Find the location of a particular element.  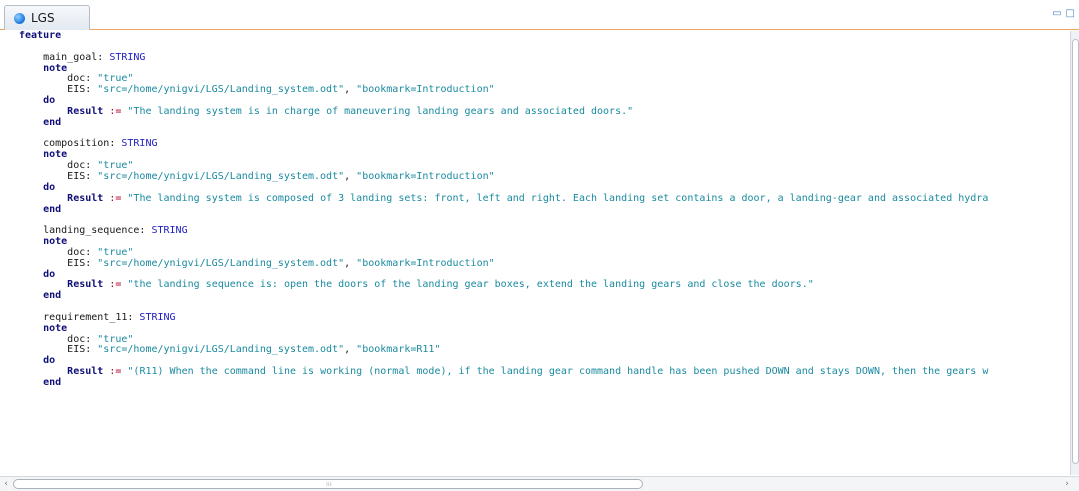

tab-lgs: LGS is located at coordinates (47, 17).